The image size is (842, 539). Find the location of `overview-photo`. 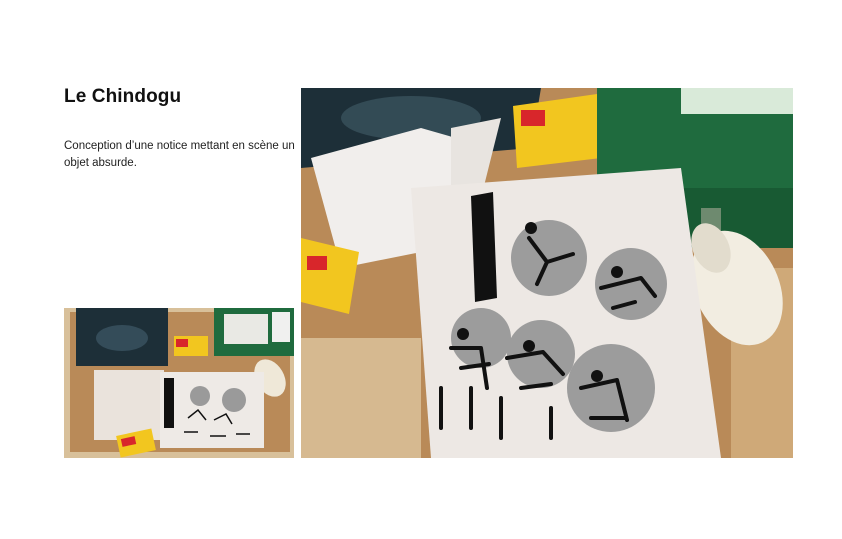

overview-photo is located at coordinates (179, 383).